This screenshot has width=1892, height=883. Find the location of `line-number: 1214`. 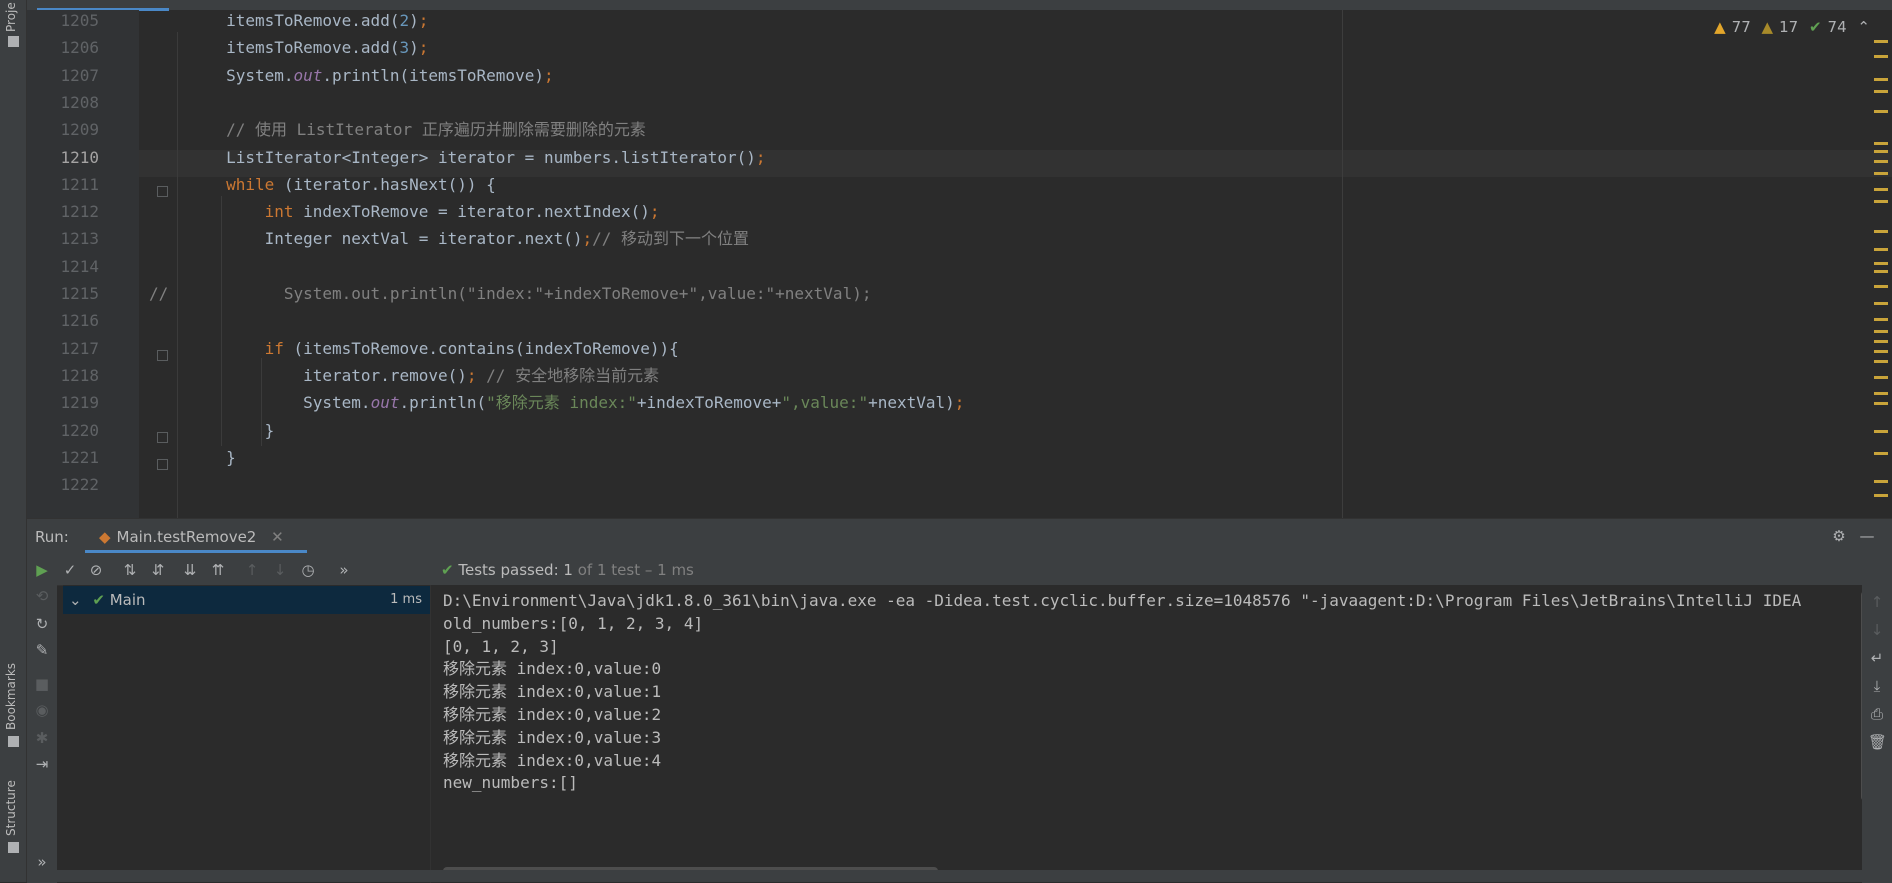

line-number: 1214 is located at coordinates (63, 266).